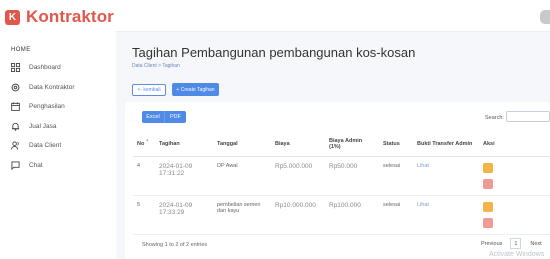  What do you see at coordinates (516, 243) in the screenshot?
I see `page-1-button: 1` at bounding box center [516, 243].